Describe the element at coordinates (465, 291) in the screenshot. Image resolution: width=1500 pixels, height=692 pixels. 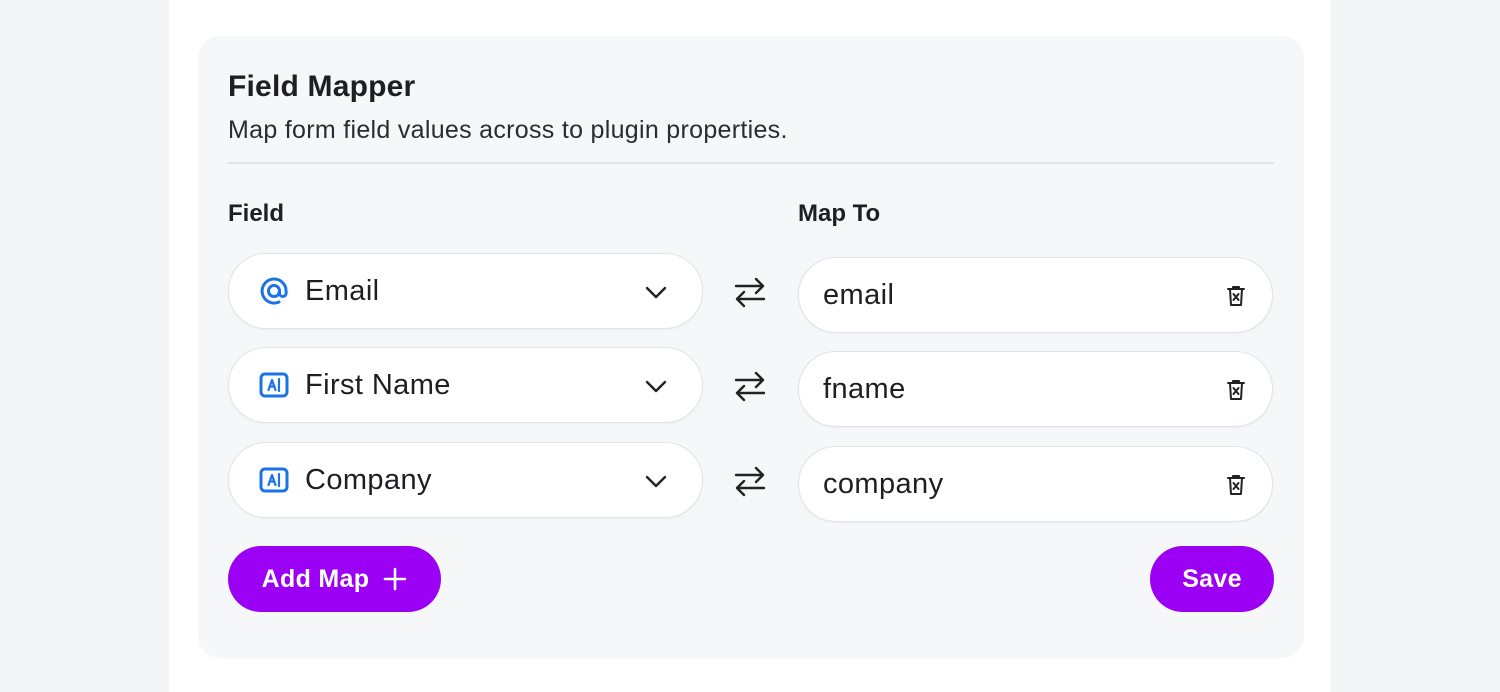
I see `field-select-email: Email` at that location.